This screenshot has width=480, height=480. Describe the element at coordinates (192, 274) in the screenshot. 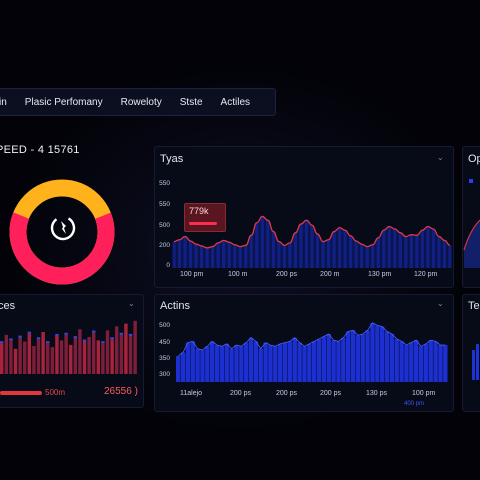

I see `tyas-xtick: 100 pm` at that location.